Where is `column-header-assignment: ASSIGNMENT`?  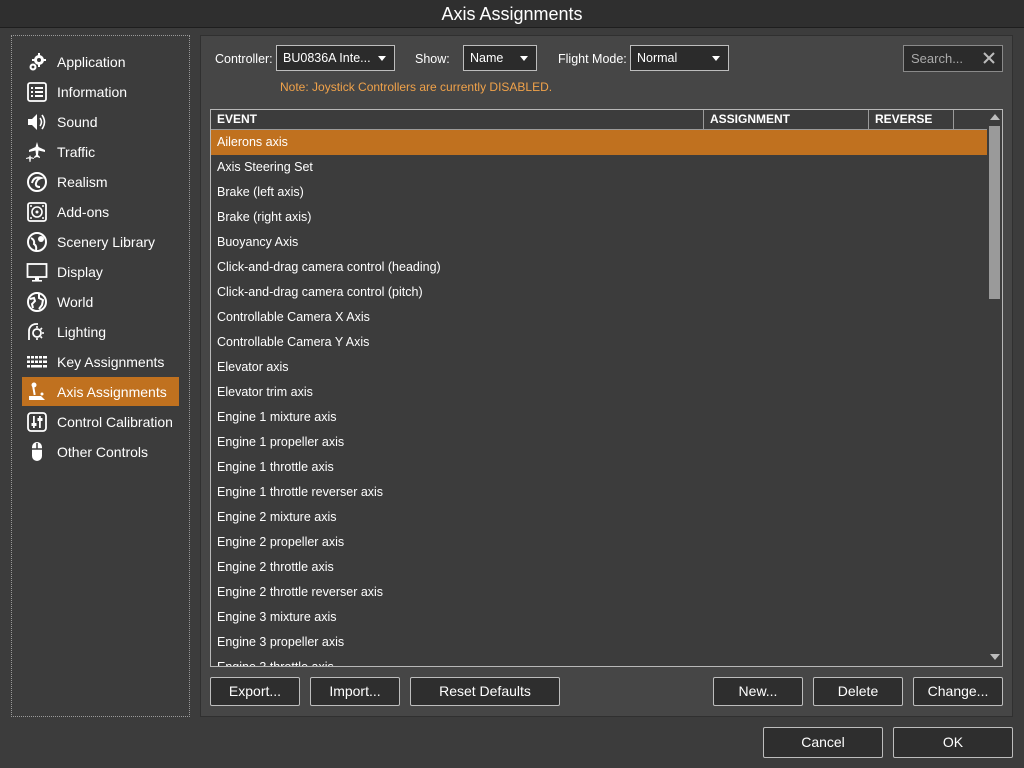 column-header-assignment: ASSIGNMENT is located at coordinates (786, 119).